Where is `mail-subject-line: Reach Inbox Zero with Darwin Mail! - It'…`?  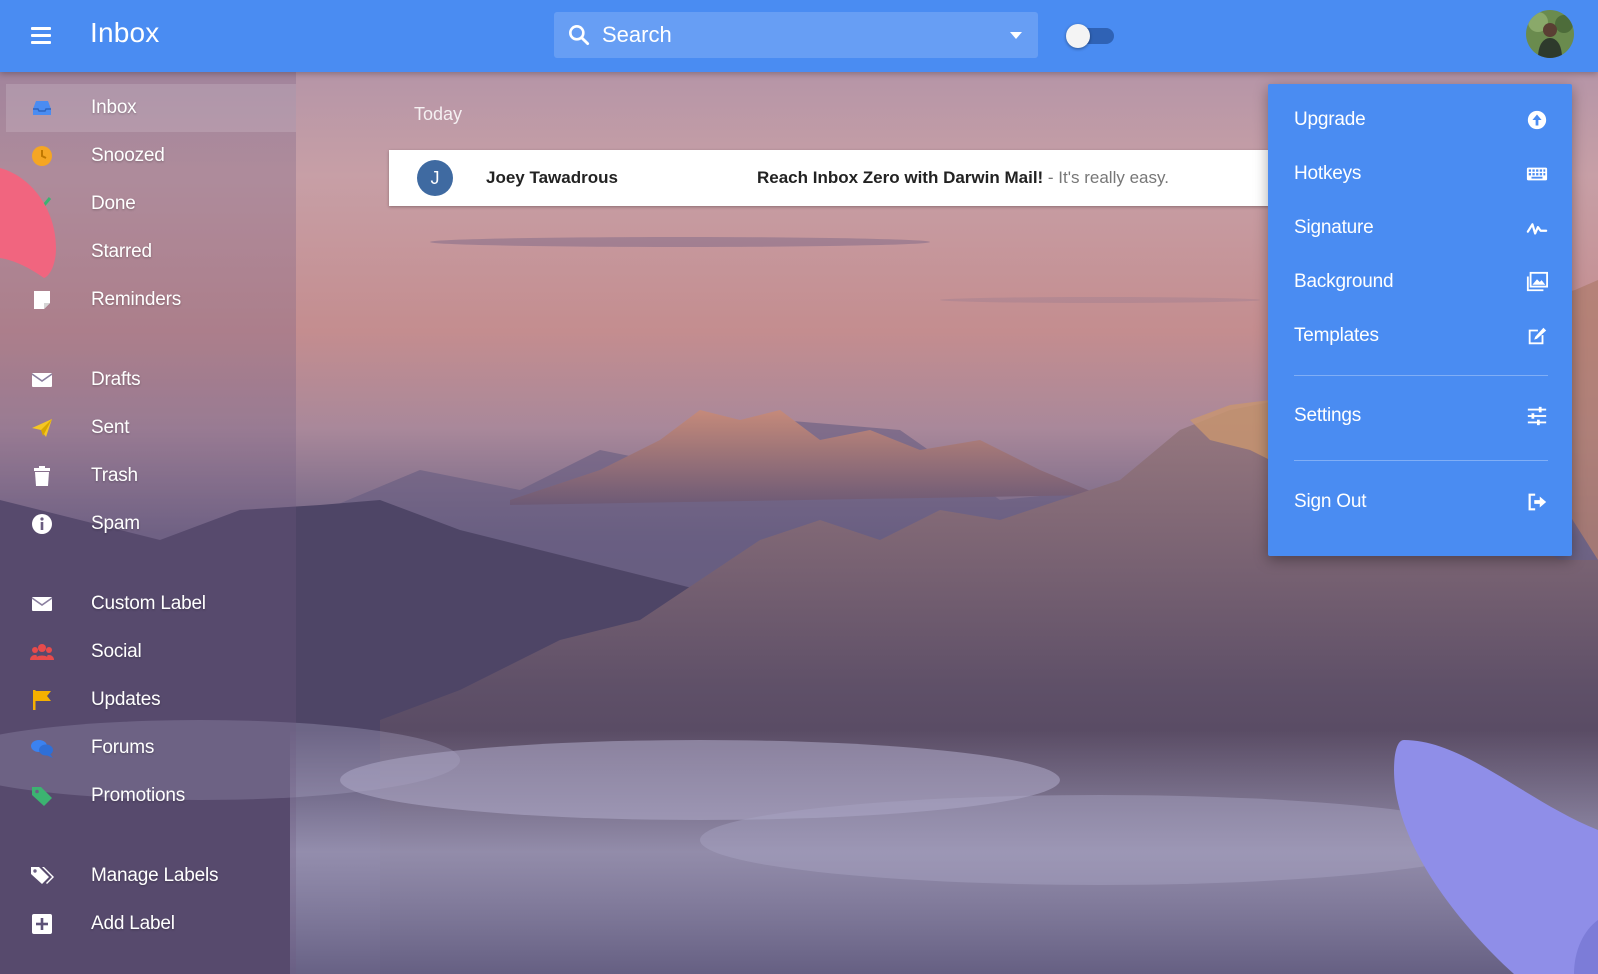 mail-subject-line: Reach Inbox Zero with Darwin Mail! - It'… is located at coordinates (963, 178).